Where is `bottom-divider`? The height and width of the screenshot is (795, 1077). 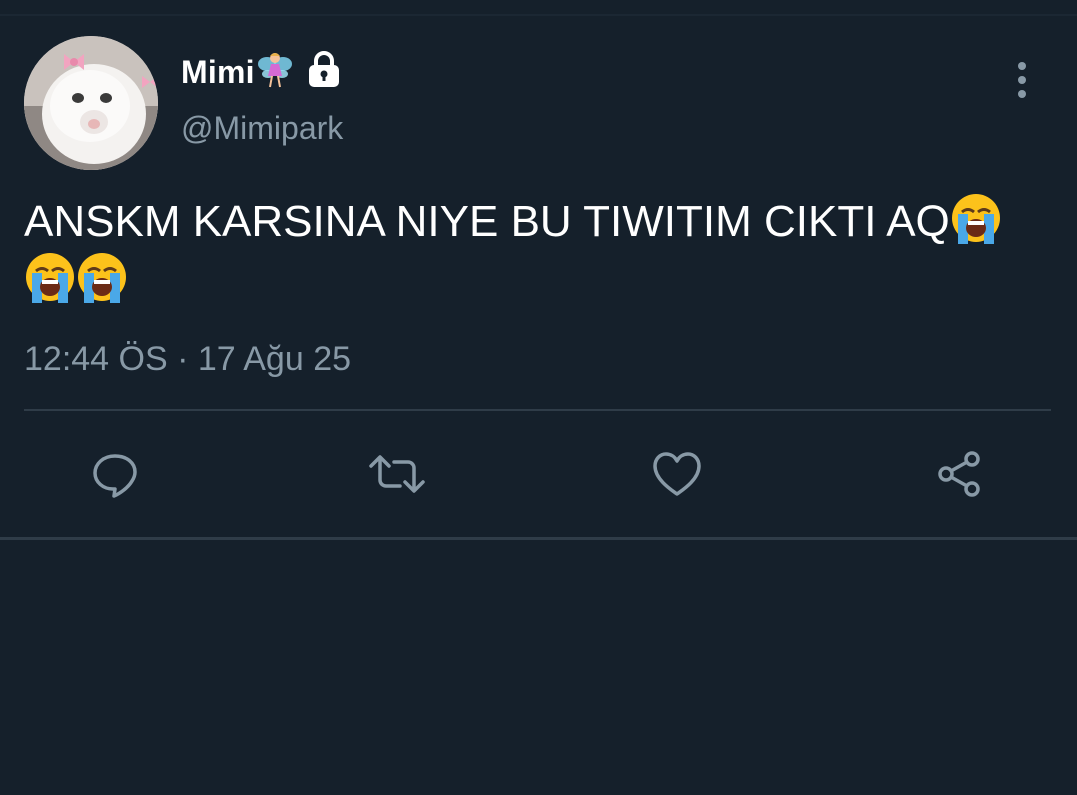
bottom-divider is located at coordinates (538, 538).